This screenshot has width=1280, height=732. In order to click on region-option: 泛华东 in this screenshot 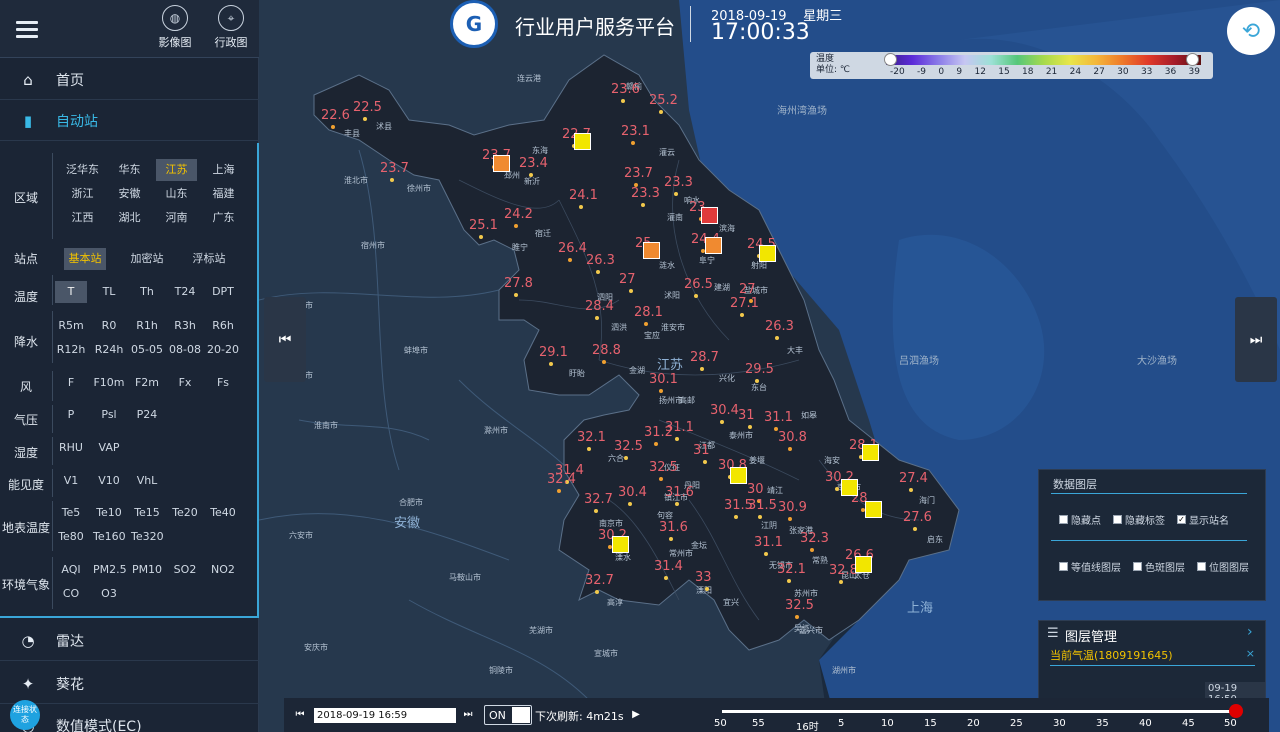, I will do `click(82, 170)`.